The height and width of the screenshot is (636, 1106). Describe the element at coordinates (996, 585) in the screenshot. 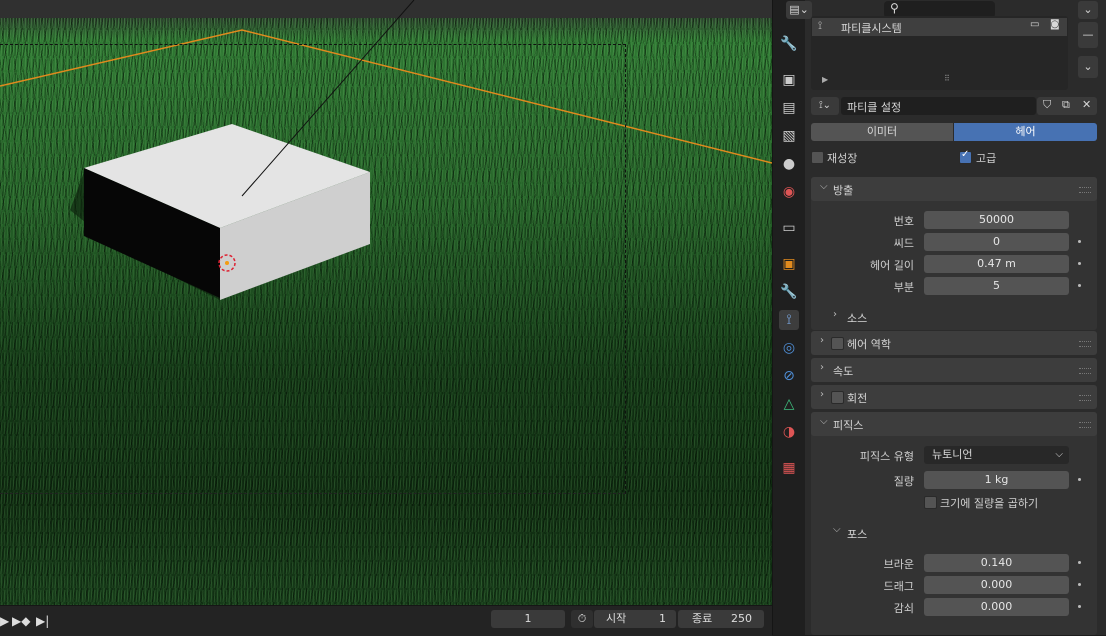

I see `drag-field: 0.000` at that location.